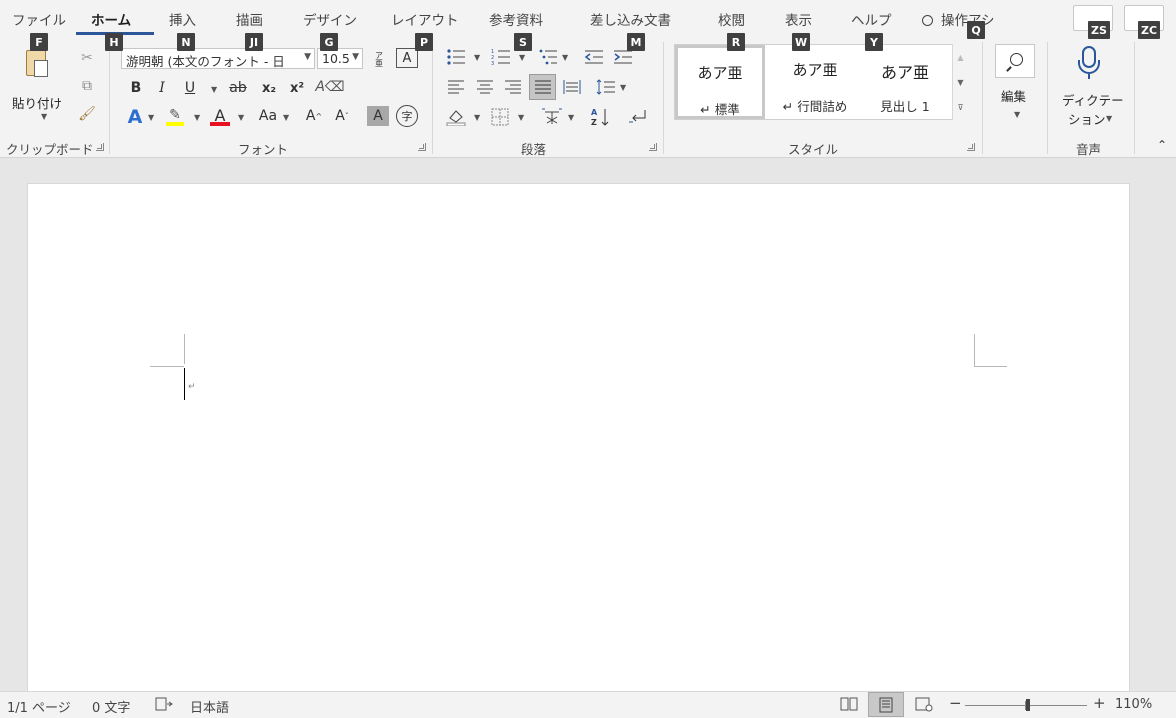 The height and width of the screenshot is (718, 1176). I want to click on tab-view: 表示, so click(798, 19).